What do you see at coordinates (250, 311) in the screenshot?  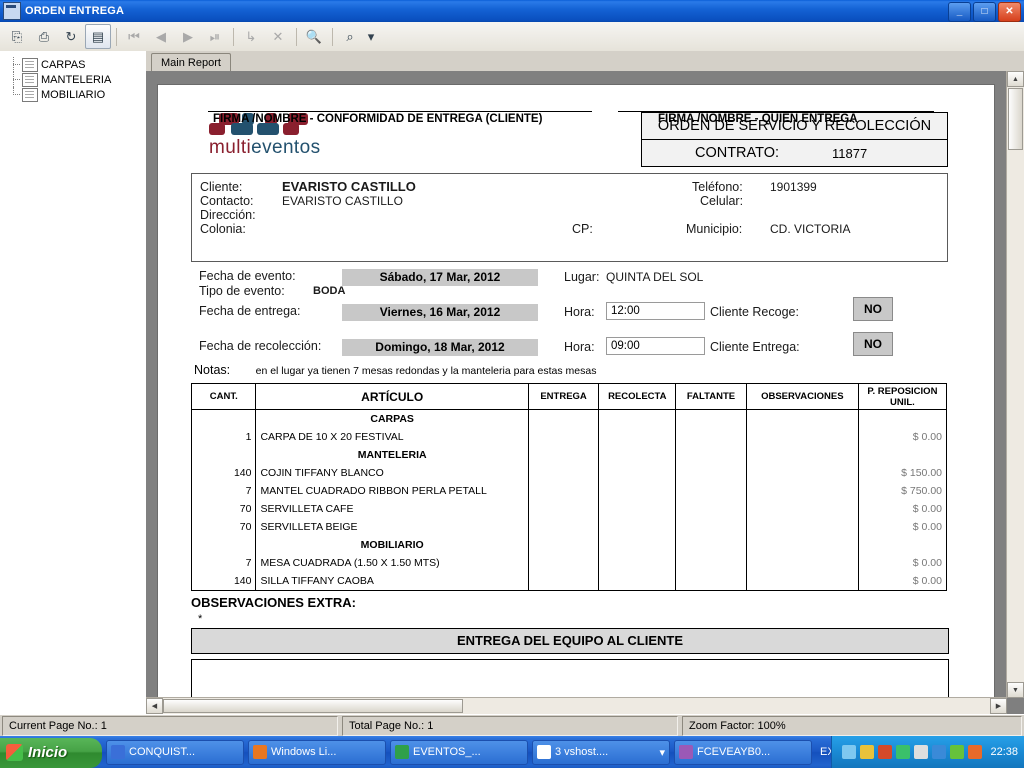 I see `fecha-entrega-label: Fecha de entrega:` at bounding box center [250, 311].